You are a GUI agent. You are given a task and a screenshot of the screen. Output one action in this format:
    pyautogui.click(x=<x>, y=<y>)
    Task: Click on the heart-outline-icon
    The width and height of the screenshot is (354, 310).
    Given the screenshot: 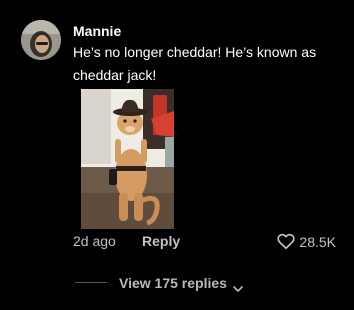 What is the action you would take?
    pyautogui.click(x=286, y=241)
    